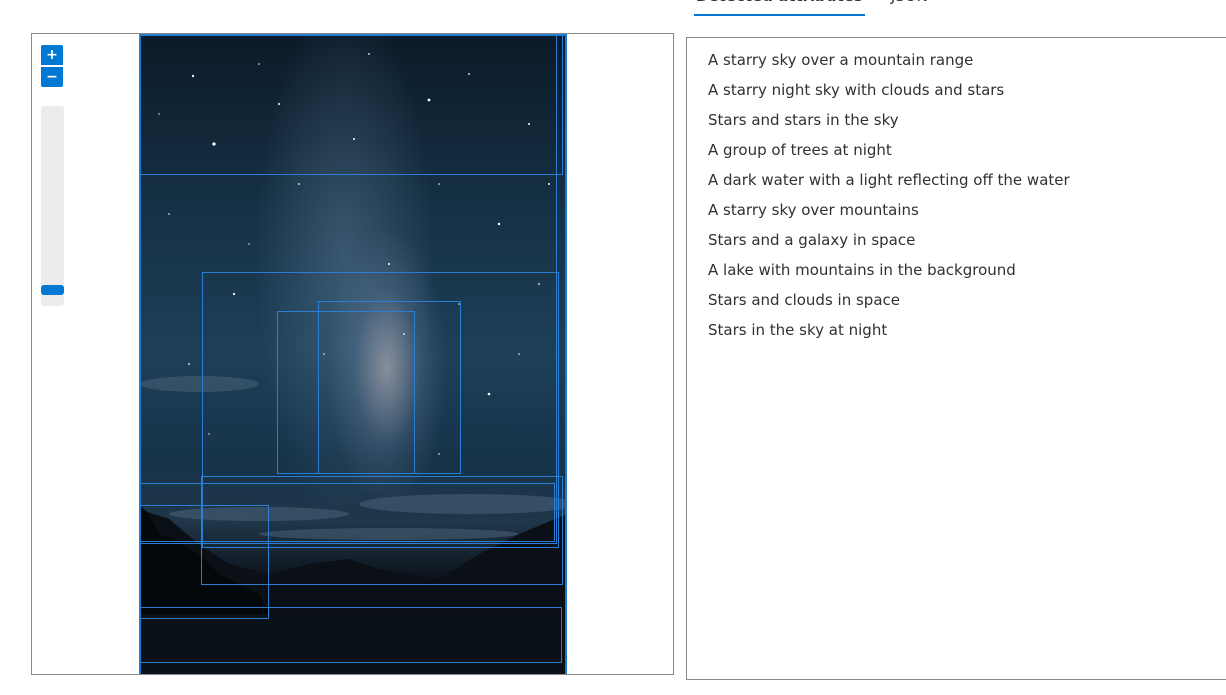 Image resolution: width=1226 pixels, height=695 pixels. What do you see at coordinates (52, 206) in the screenshot?
I see `zoom-slider` at bounding box center [52, 206].